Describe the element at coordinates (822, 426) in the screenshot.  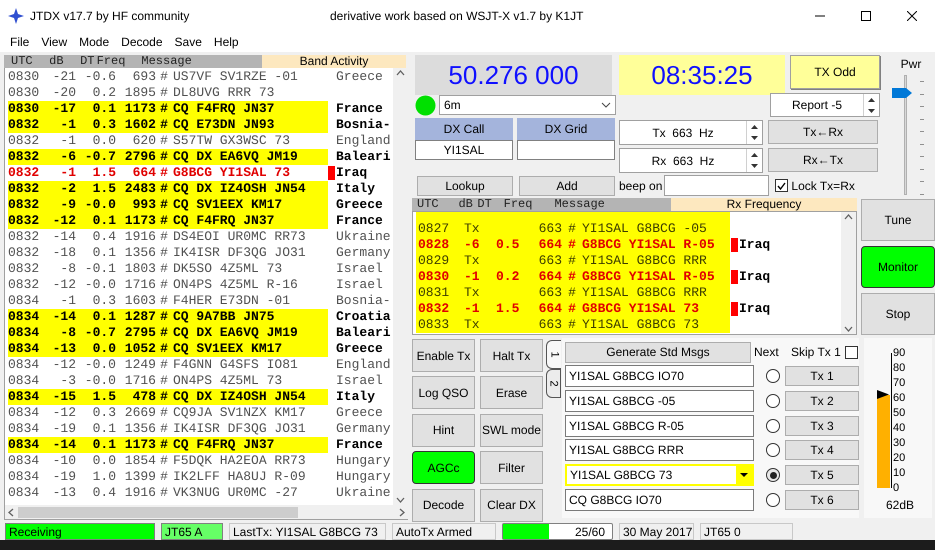
I see `button: Tx 3` at that location.